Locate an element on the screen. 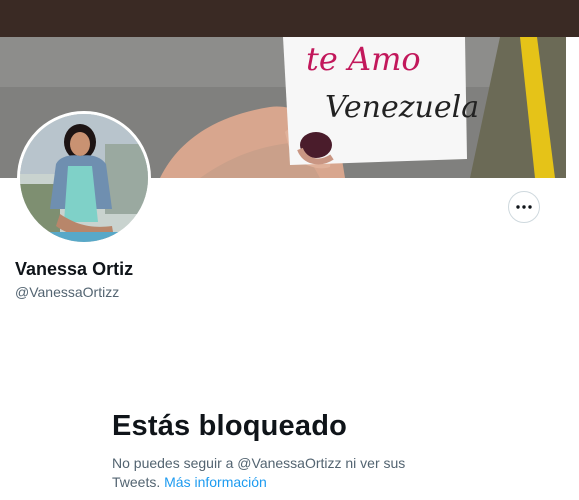 The image size is (579, 500). more-horizontal-icon is located at coordinates (524, 207).